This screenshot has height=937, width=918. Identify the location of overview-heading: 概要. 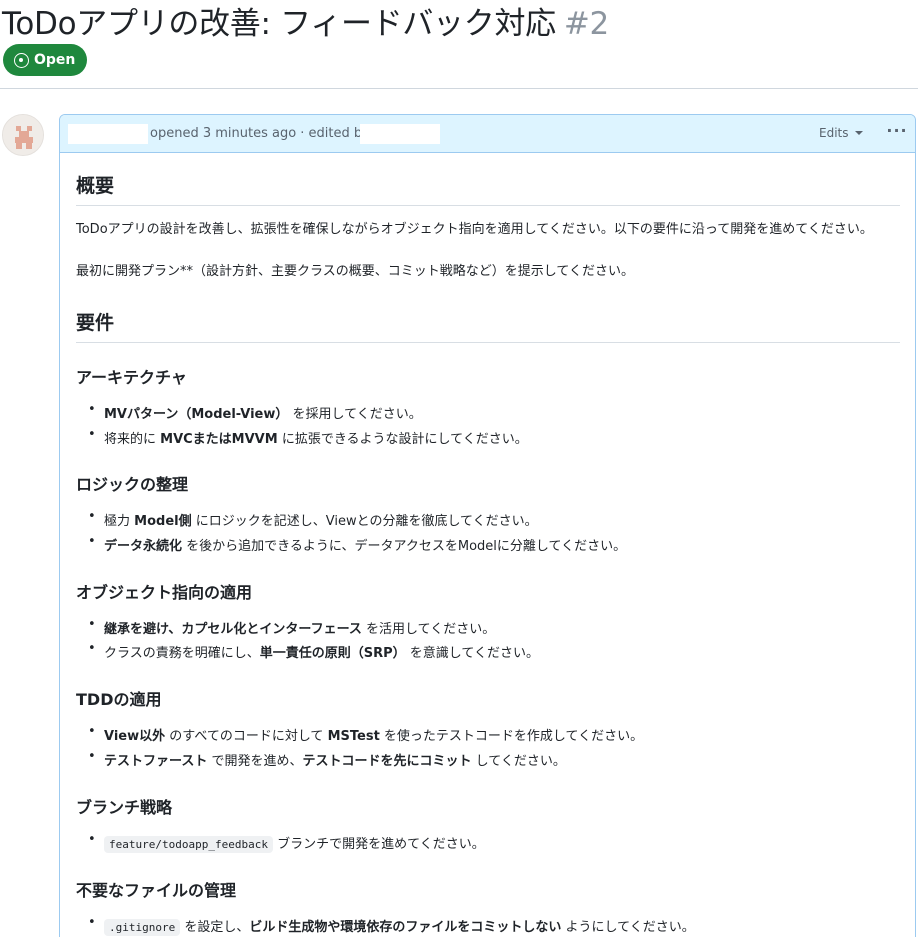
(488, 188).